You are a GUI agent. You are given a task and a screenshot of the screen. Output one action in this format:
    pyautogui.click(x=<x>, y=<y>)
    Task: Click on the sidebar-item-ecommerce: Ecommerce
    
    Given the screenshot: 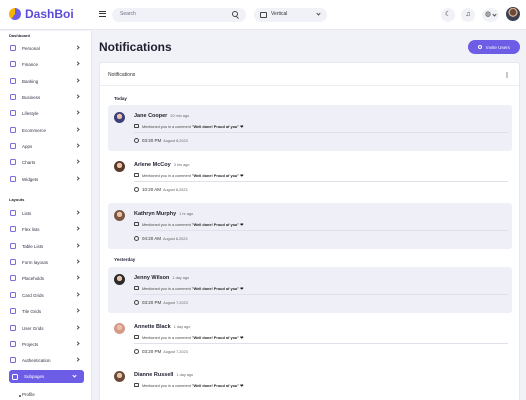 What is the action you would take?
    pyautogui.click(x=47, y=130)
    